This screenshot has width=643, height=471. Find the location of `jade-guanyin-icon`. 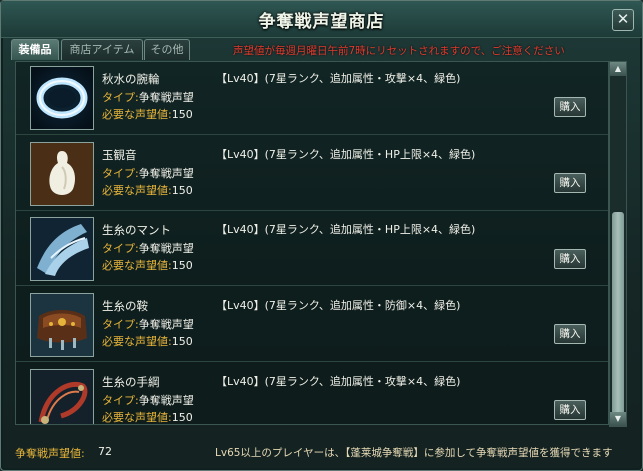

jade-guanyin-icon is located at coordinates (62, 174).